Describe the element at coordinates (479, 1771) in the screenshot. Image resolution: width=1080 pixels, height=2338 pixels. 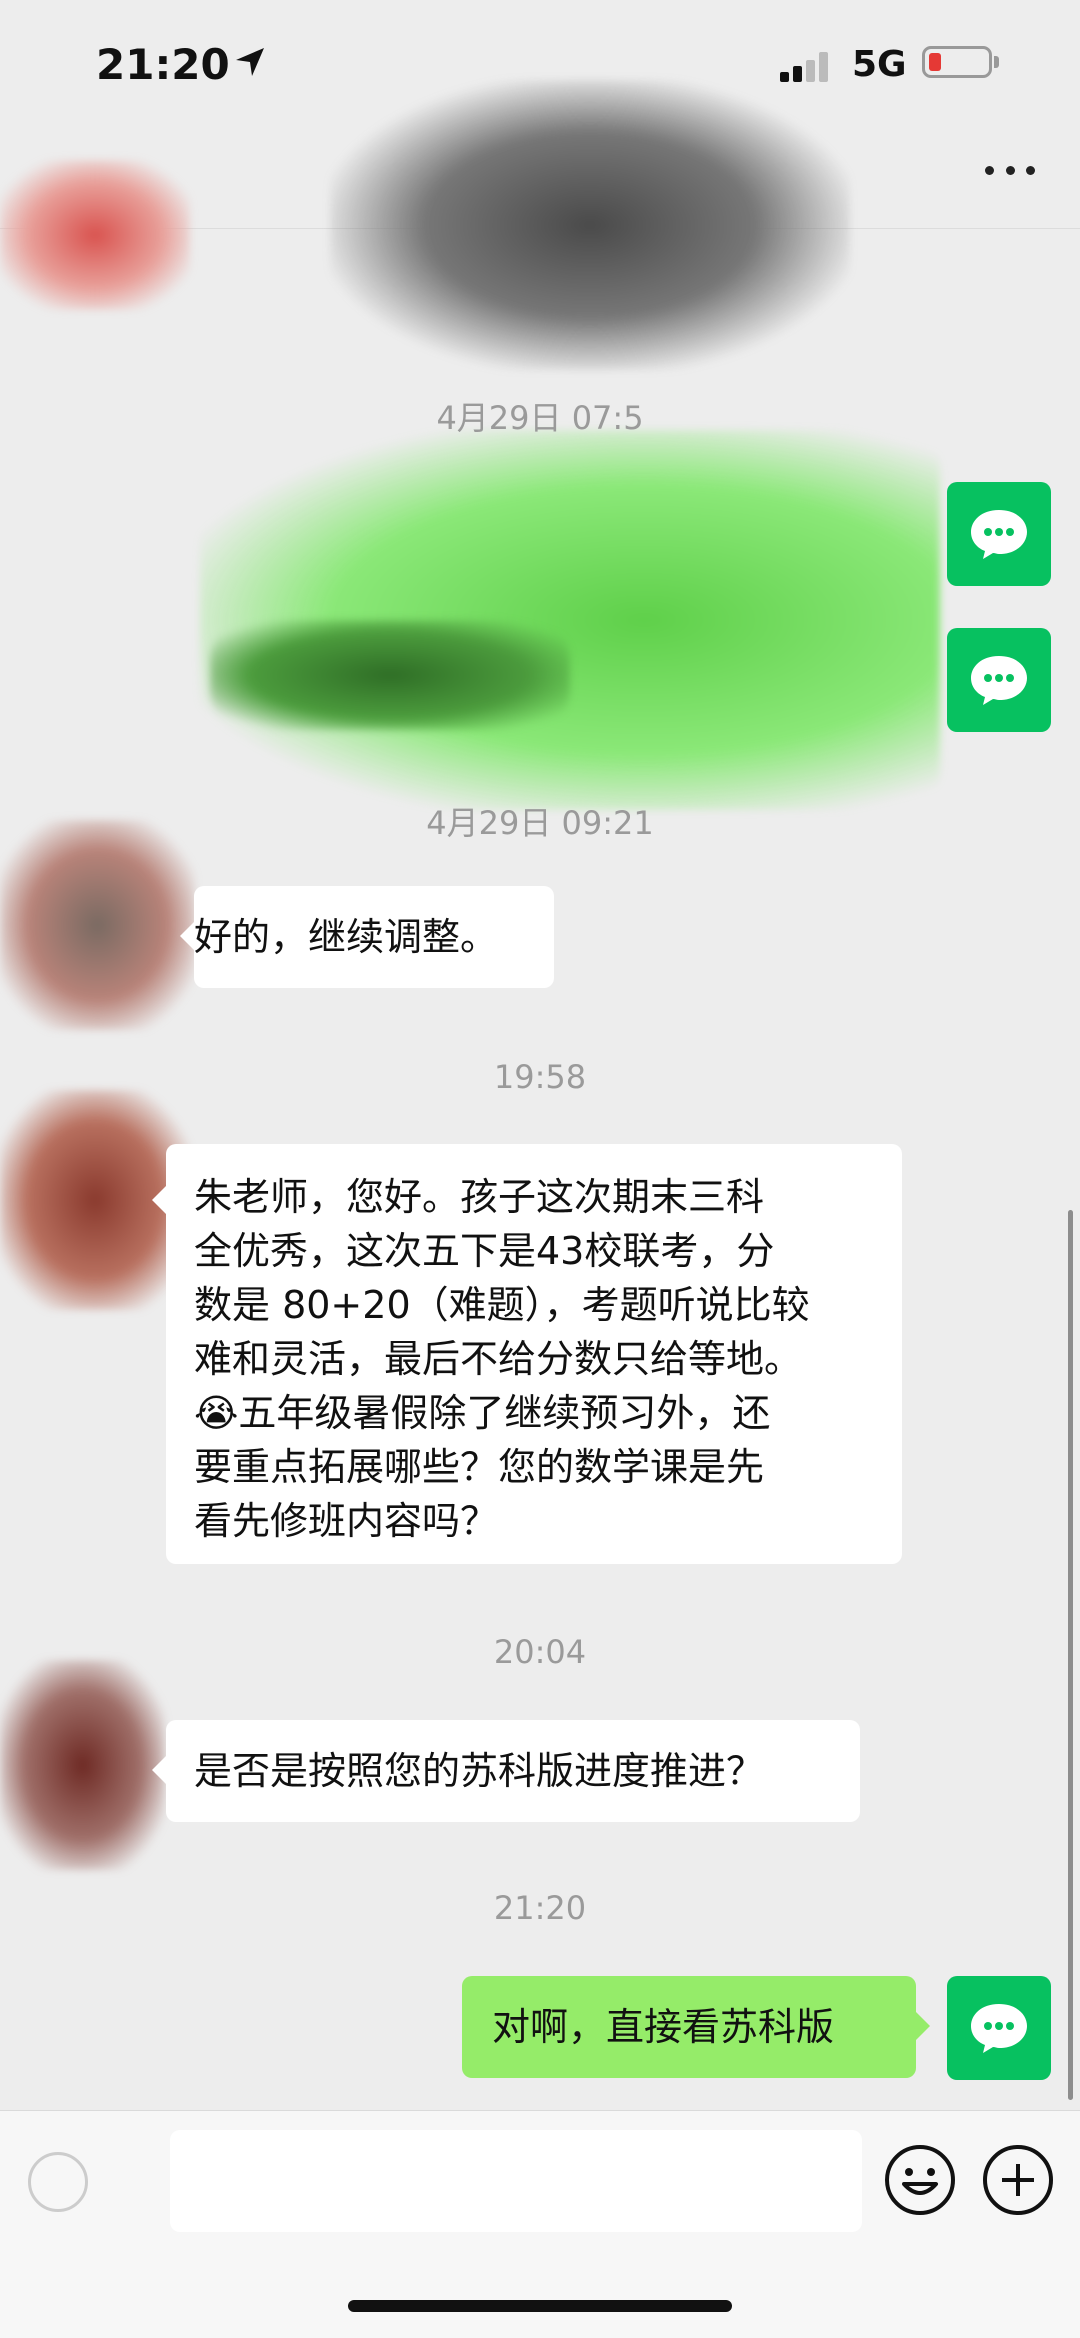
I see `message-text: 是否是按照您的苏科版进度推进？` at that location.